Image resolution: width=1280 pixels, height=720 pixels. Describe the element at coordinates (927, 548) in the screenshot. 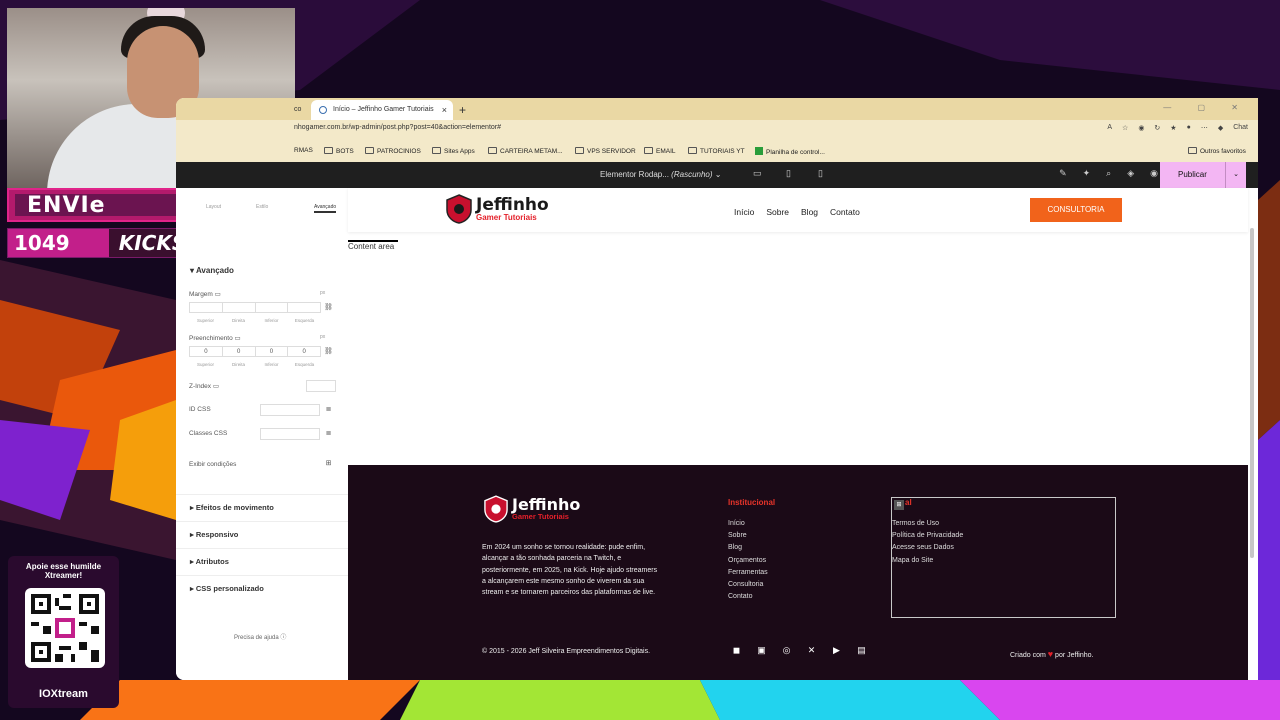

I see `footer-link: Acesse seus Dados` at that location.